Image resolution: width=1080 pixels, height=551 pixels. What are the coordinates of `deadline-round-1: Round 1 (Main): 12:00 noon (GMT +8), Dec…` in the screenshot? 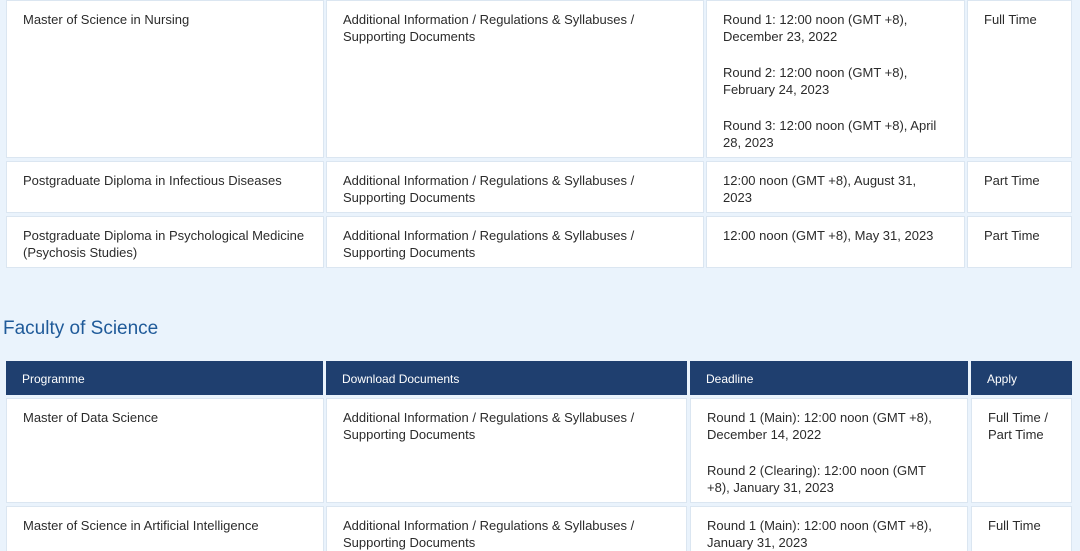 It's located at (819, 426).